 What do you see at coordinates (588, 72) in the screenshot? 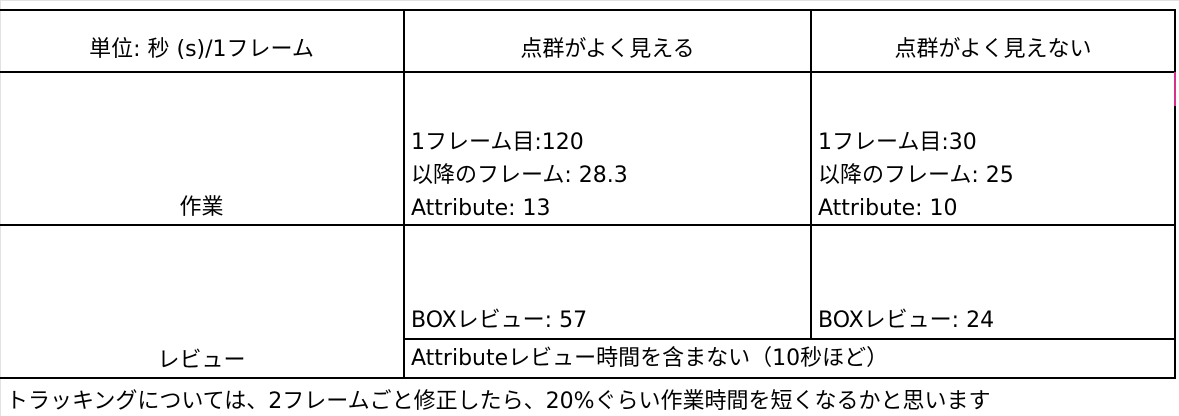
I see `table-border-header` at bounding box center [588, 72].